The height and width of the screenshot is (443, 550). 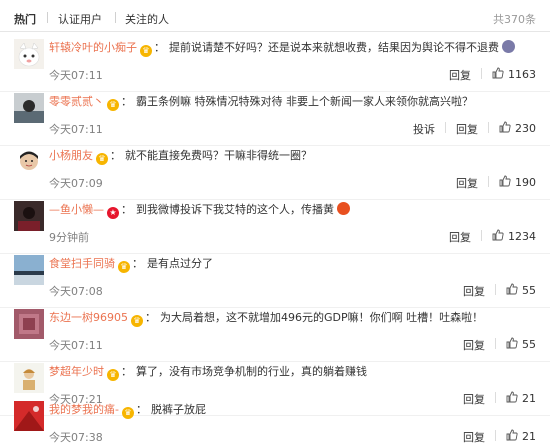 What do you see at coordinates (499, 436) in the screenshot?
I see `comment-actions: 回复 21` at bounding box center [499, 436].